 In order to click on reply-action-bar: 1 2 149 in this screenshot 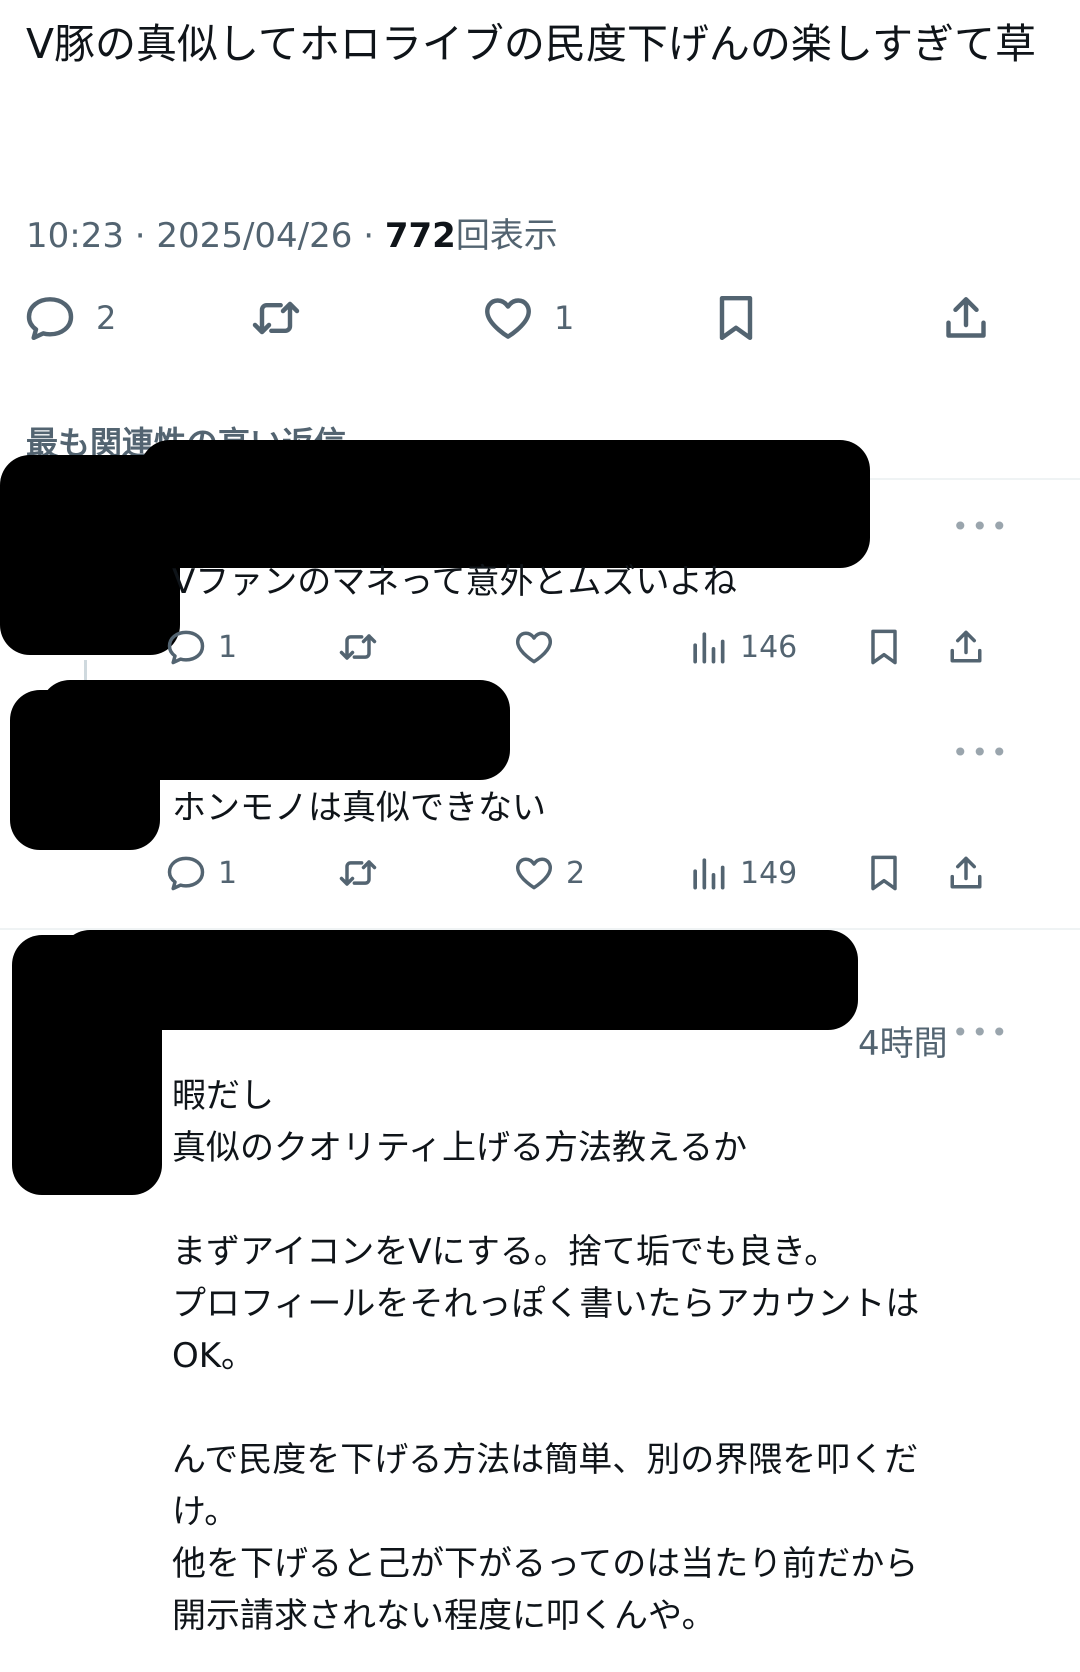, I will do `click(540, 876)`.